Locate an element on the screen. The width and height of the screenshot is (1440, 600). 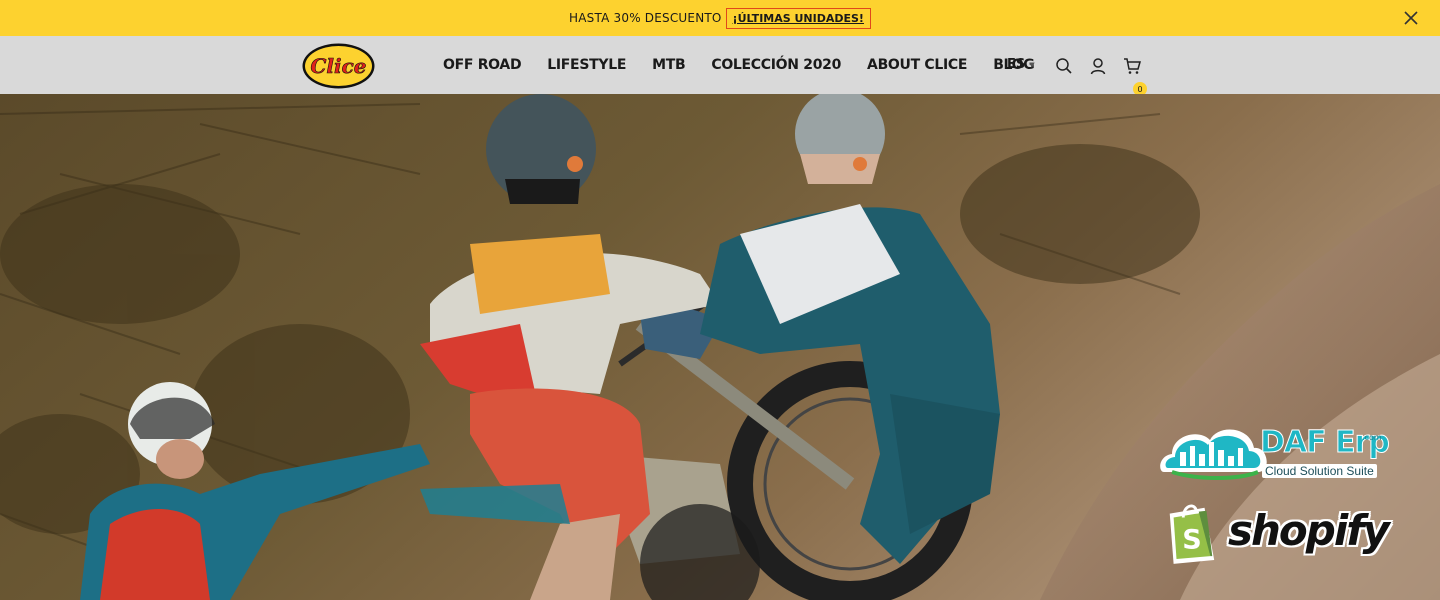
clice-logo: Clice is located at coordinates (338, 66).